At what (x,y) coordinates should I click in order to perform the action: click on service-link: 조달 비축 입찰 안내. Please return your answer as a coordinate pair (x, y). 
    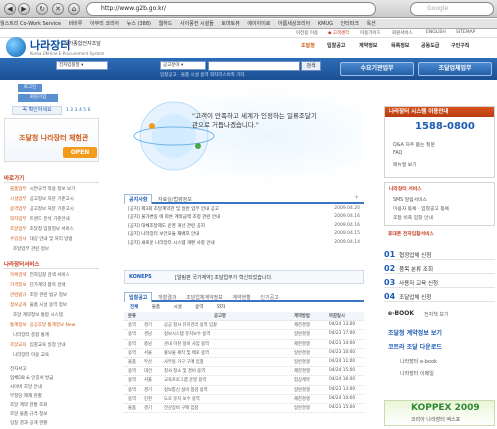
    Looking at the image, I should click on (413, 217).